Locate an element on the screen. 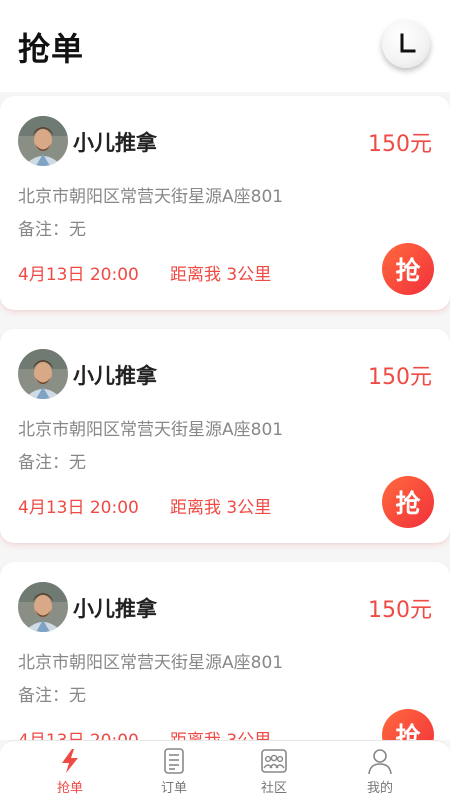 Image resolution: width=450 pixels, height=800 pixels. tab-label: 抢单 is located at coordinates (69, 788).